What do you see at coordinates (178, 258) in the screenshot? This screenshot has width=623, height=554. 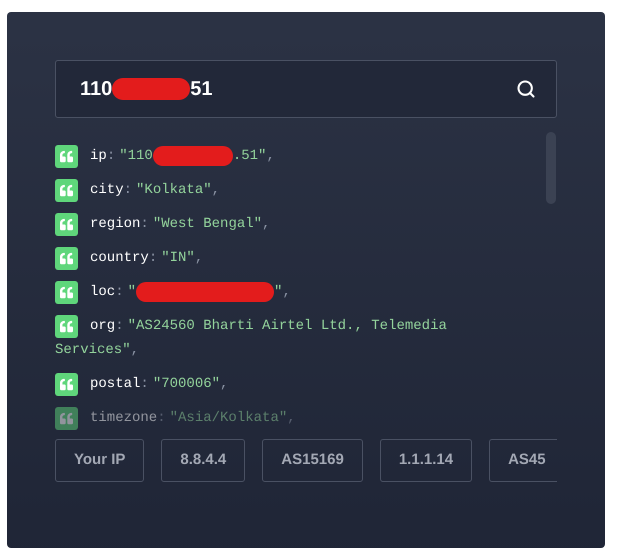 I see `json-value: "IN"` at bounding box center [178, 258].